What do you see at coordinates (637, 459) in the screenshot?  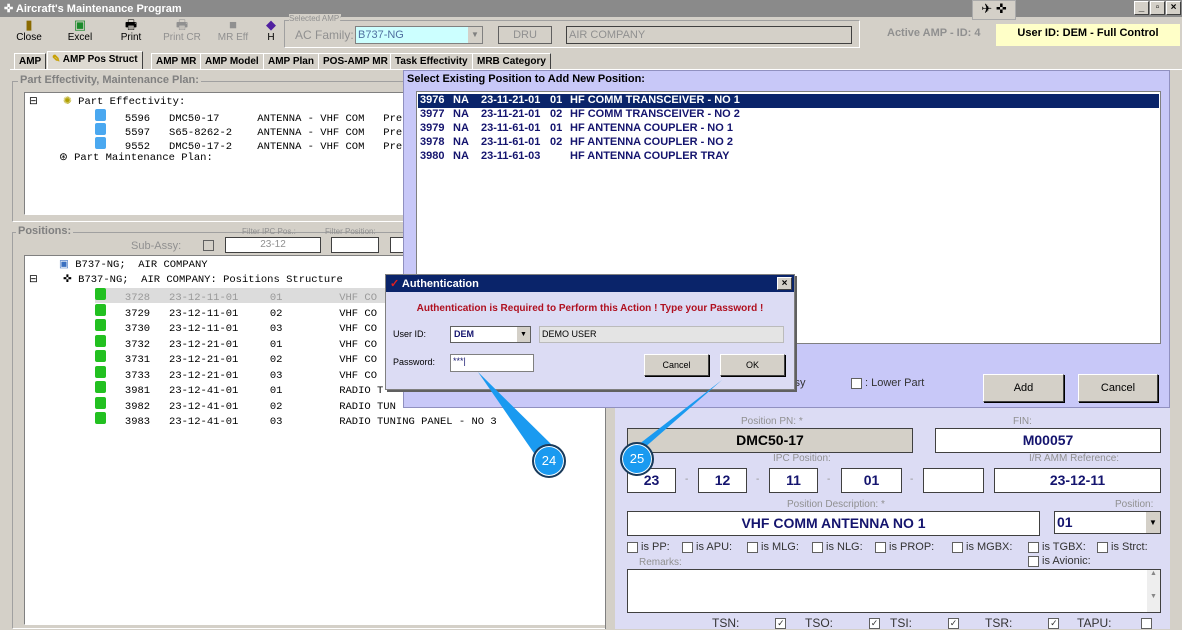 I see `callout-25: 25` at bounding box center [637, 459].